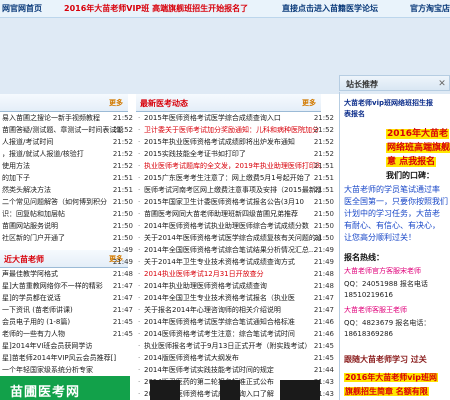  I want to click on nav-vip-link: 2016年大苗老师VIP班 高端旗舰班招生开始报名了, so click(156, 9).